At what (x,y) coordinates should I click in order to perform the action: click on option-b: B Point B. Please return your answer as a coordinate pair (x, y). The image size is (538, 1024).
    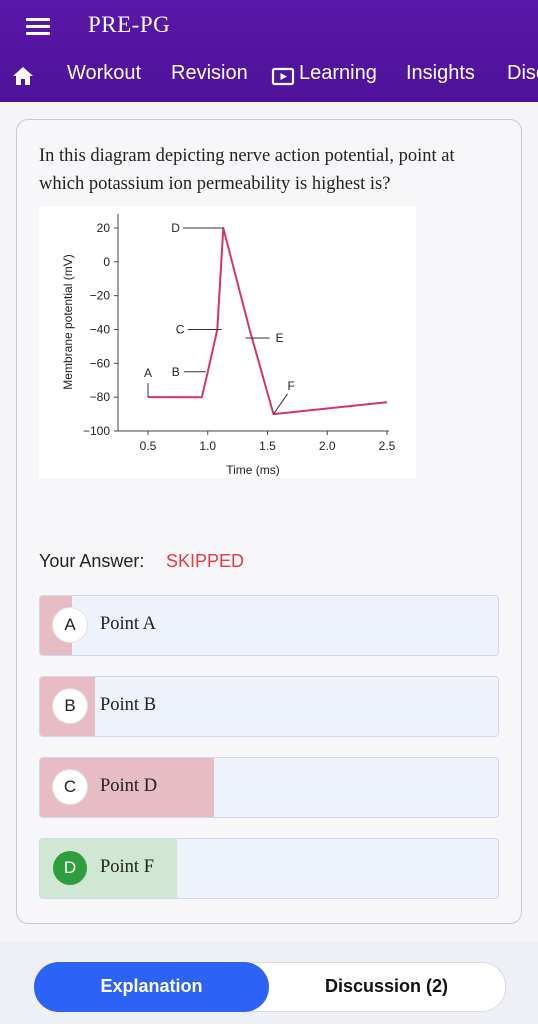
    Looking at the image, I should click on (269, 706).